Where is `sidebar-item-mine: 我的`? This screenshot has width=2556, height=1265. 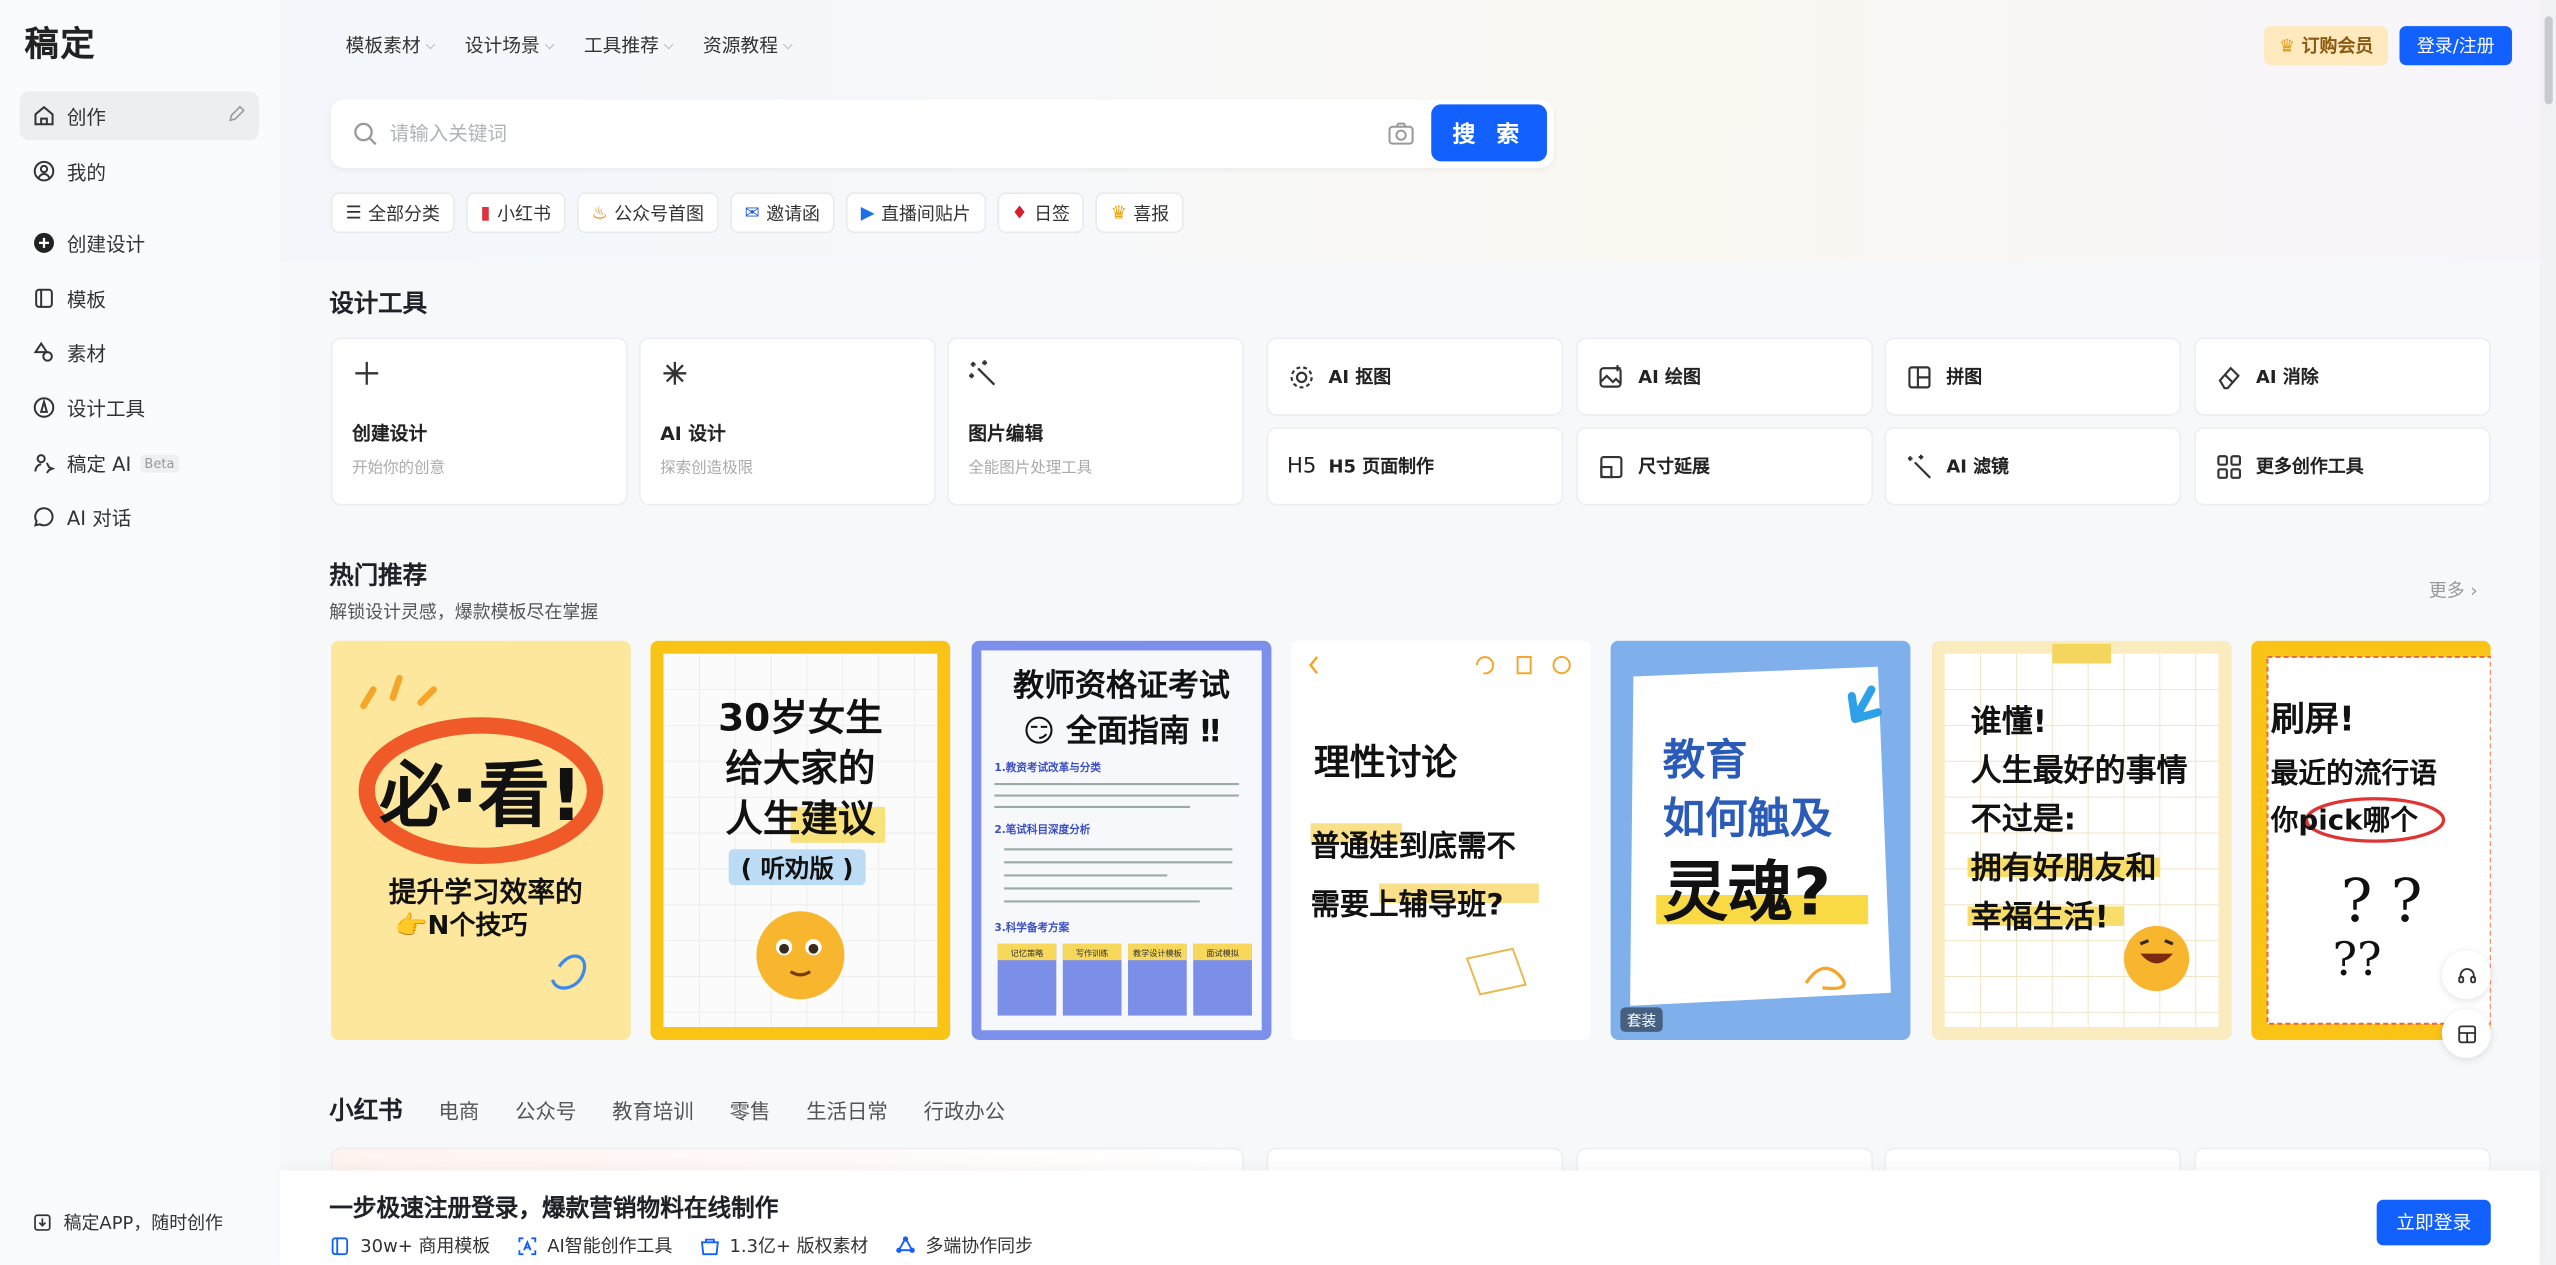
sidebar-item-mine: 我的 is located at coordinates (140, 171).